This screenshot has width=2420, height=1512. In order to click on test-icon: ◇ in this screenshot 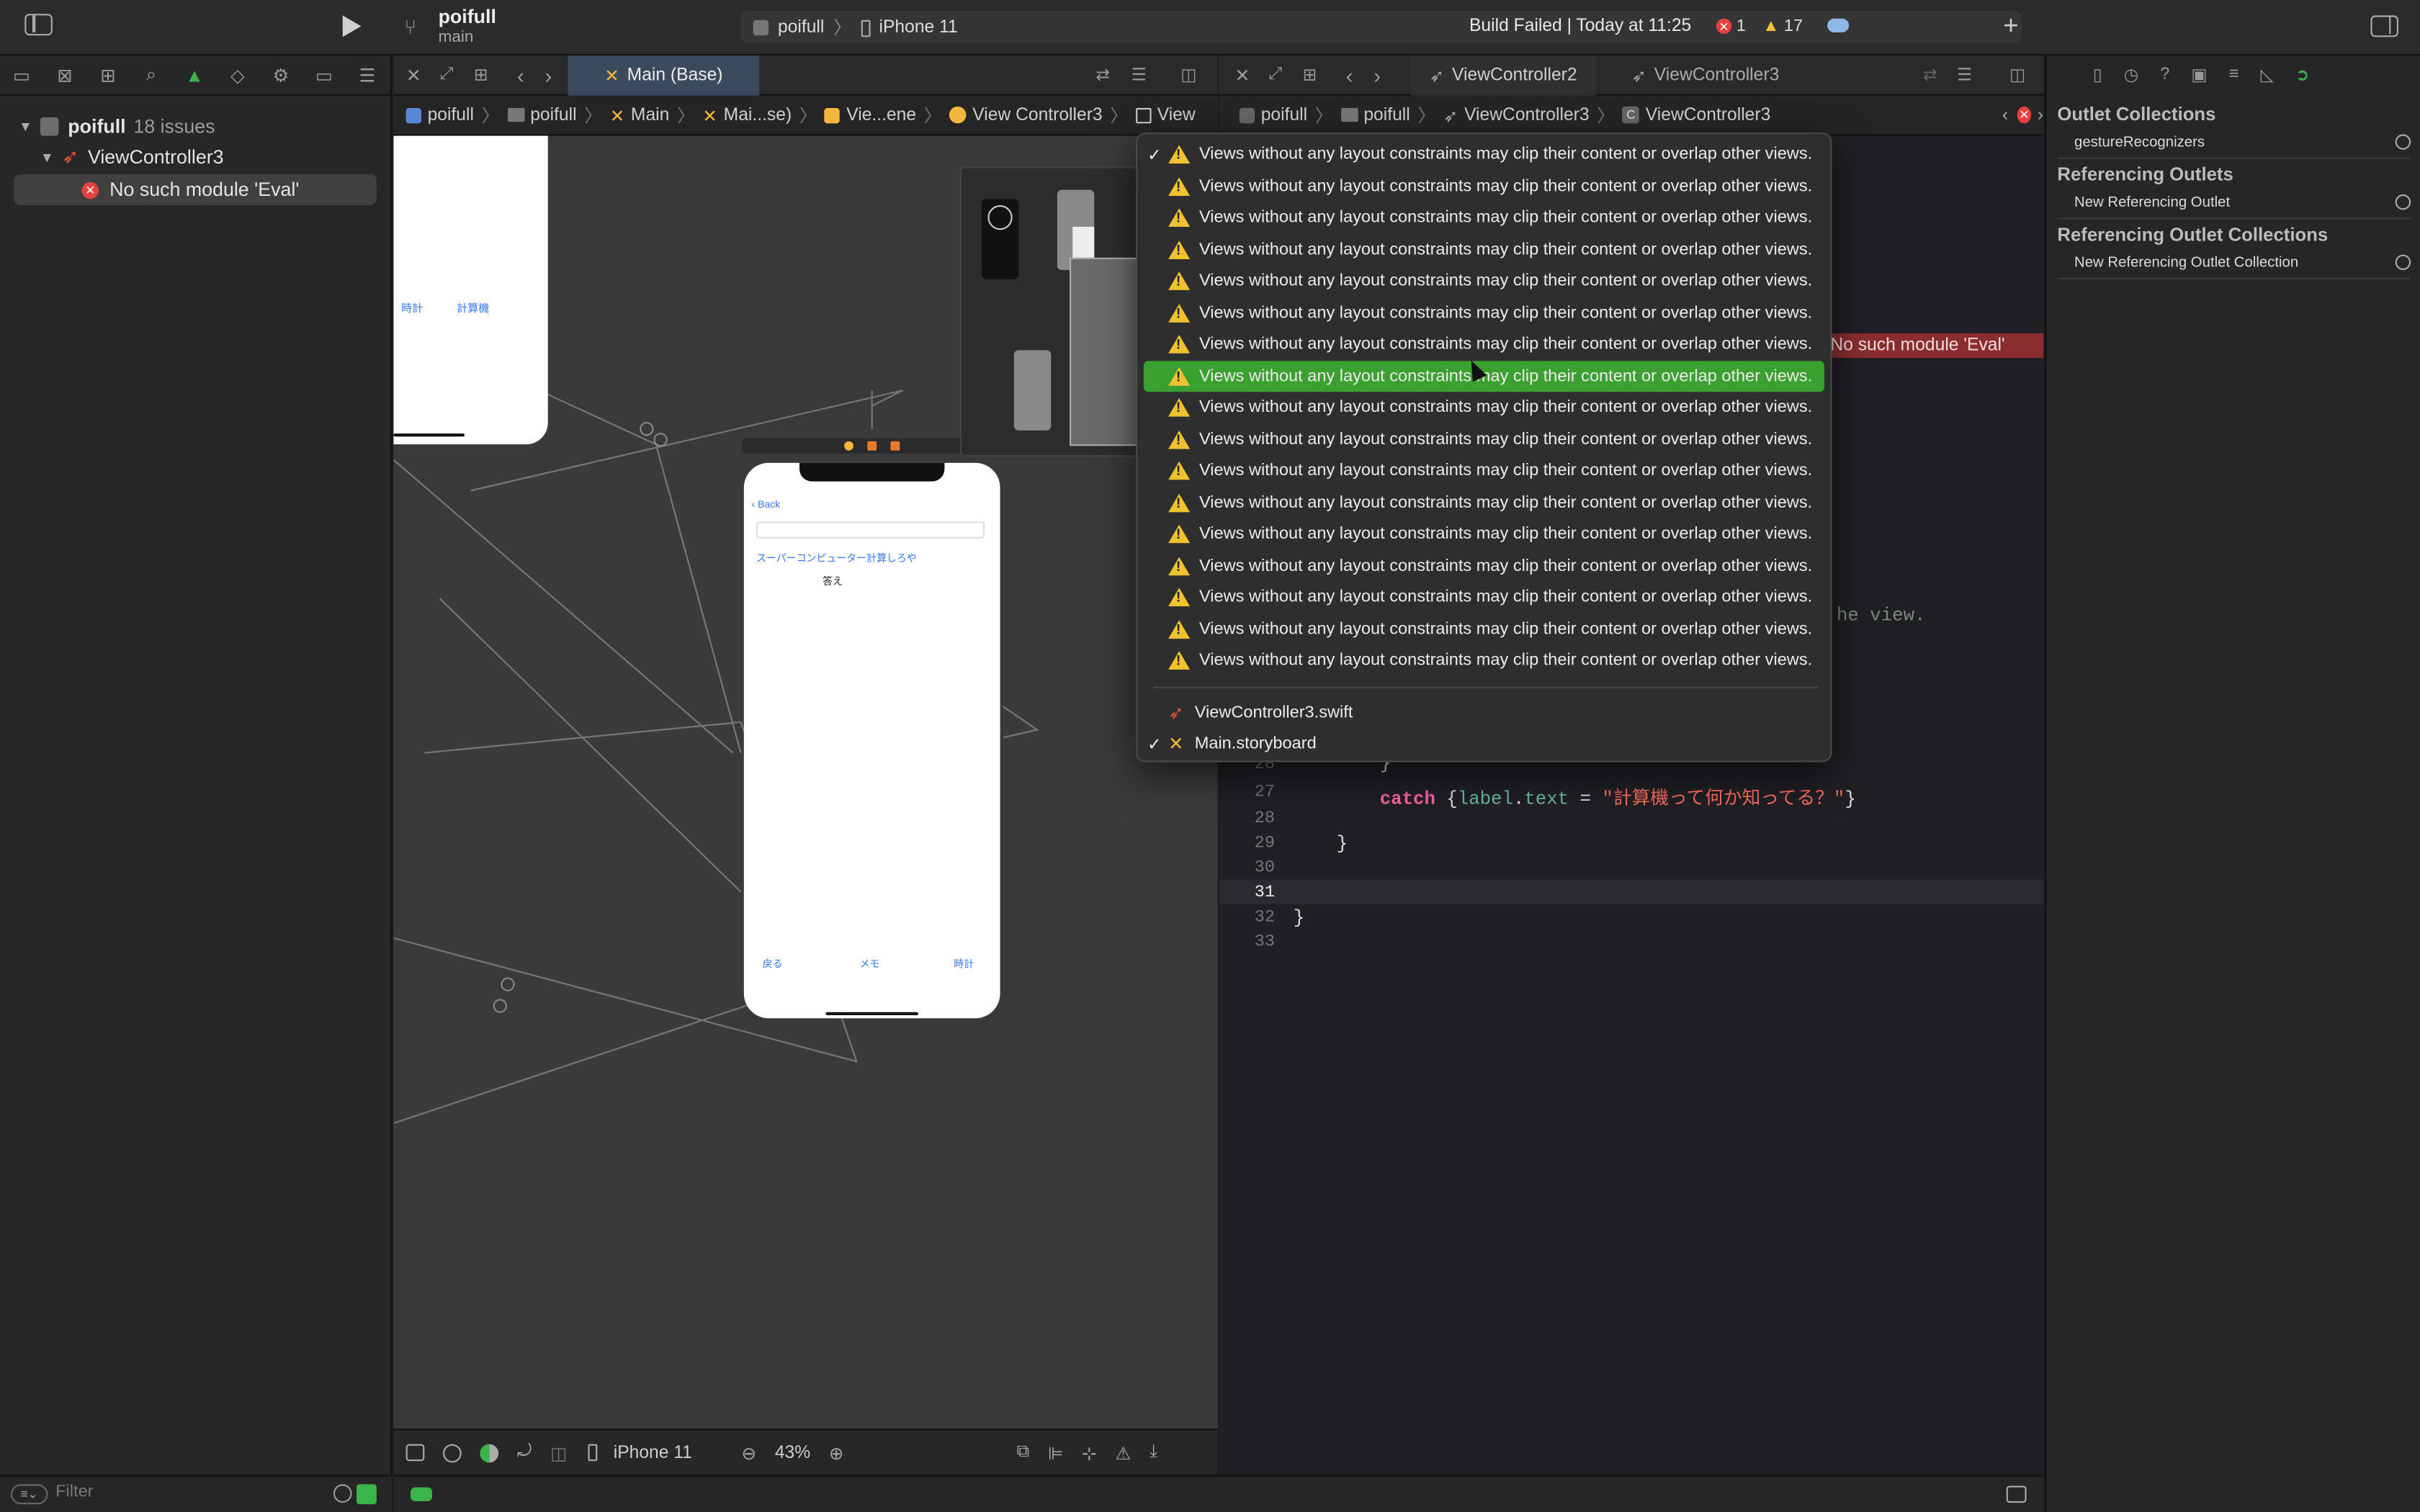, I will do `click(237, 75)`.